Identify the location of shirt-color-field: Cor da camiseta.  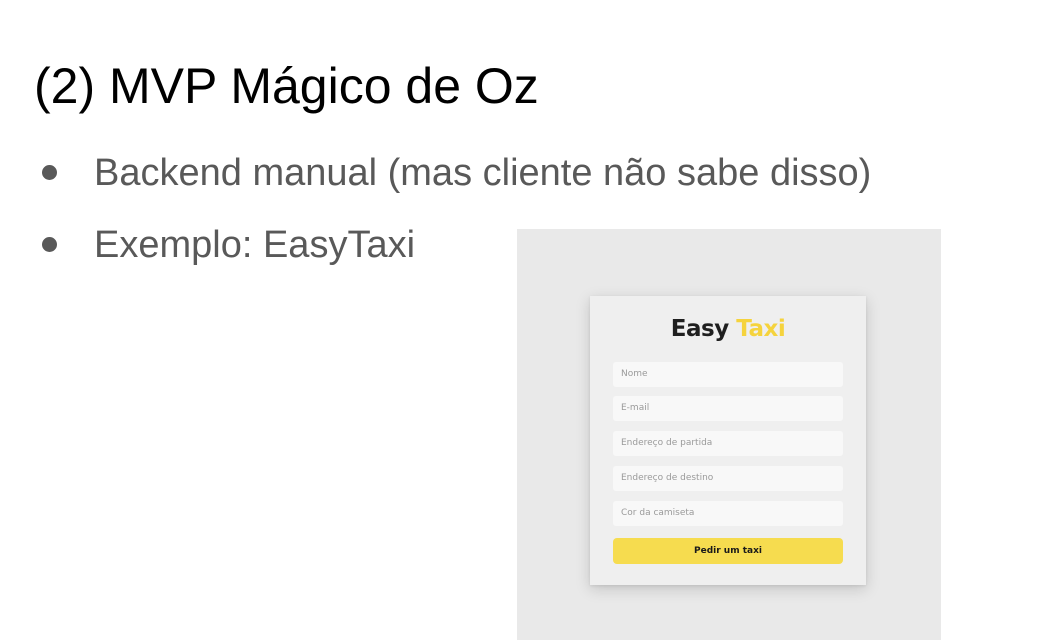
(728, 513).